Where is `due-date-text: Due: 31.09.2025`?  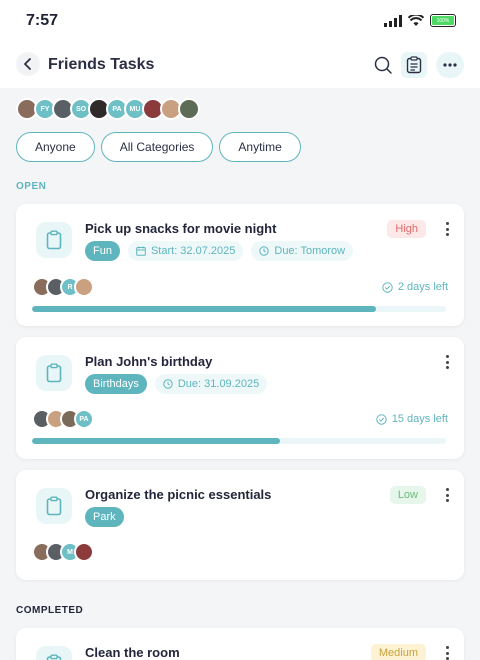
due-date-text: Due: 31.09.2025 is located at coordinates (218, 384).